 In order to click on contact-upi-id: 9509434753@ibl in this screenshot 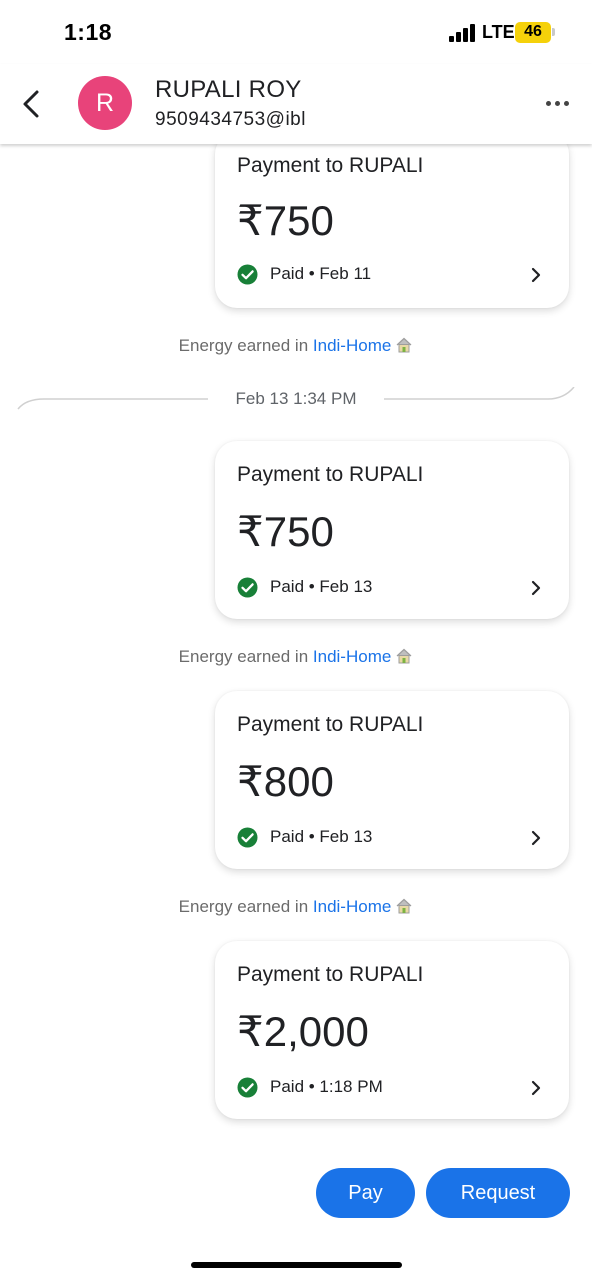, I will do `click(230, 119)`.